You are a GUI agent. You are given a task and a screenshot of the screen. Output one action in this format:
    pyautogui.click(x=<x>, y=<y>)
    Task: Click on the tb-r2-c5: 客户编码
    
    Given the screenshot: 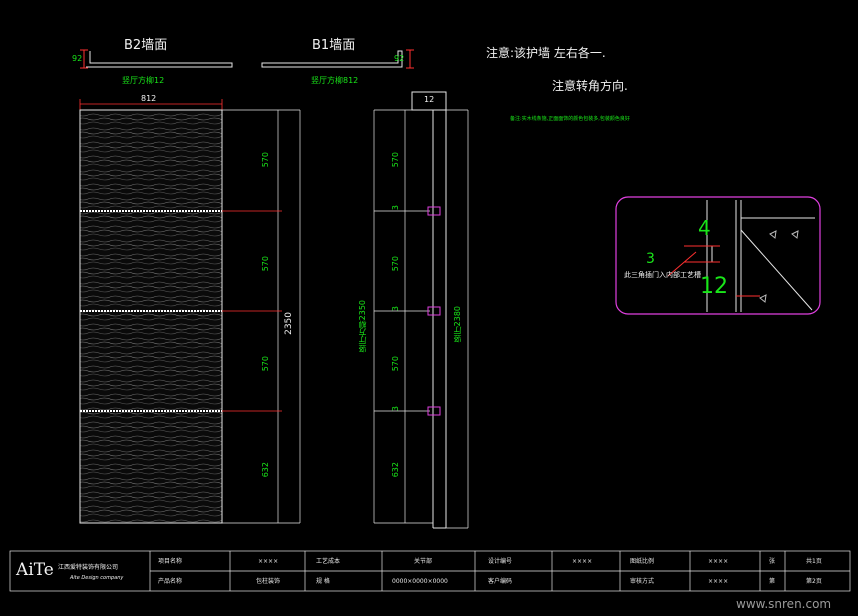 What is the action you would take?
    pyautogui.click(x=500, y=581)
    